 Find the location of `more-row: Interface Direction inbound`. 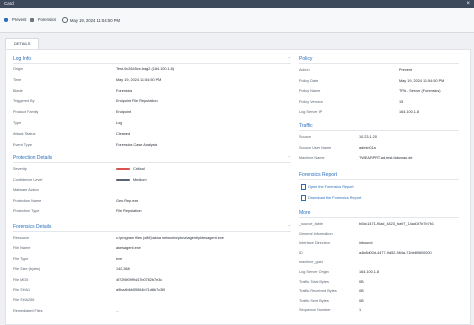

more-row: Interface Direction inbound is located at coordinates (379, 243).